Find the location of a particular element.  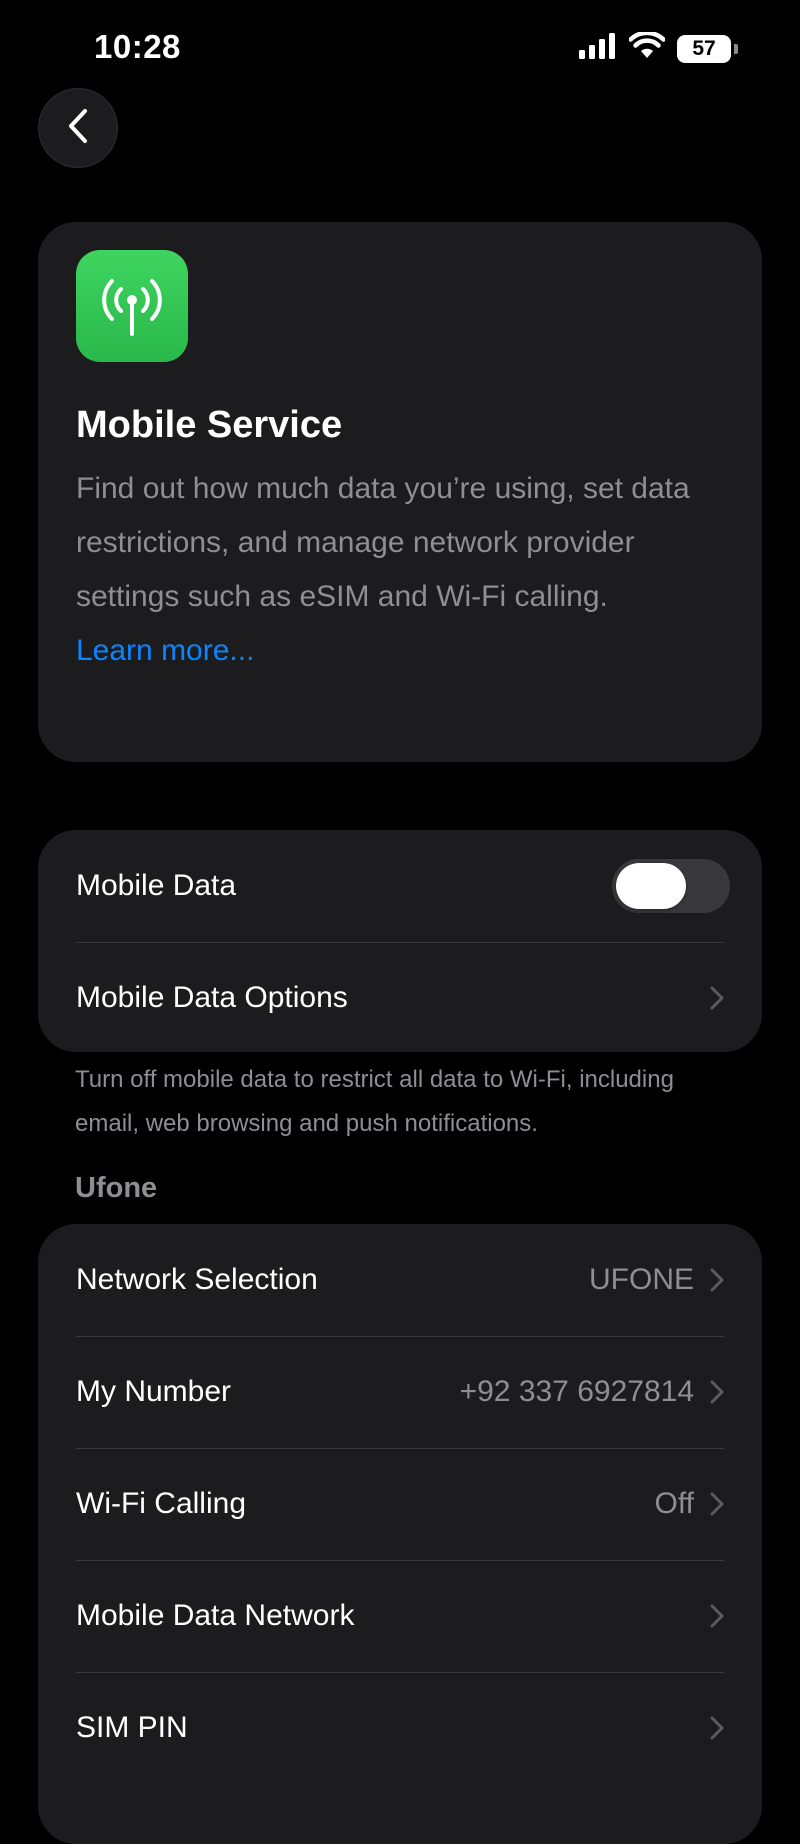

mobile-data-card: Mobile Data Mobile Data Options is located at coordinates (400, 941).